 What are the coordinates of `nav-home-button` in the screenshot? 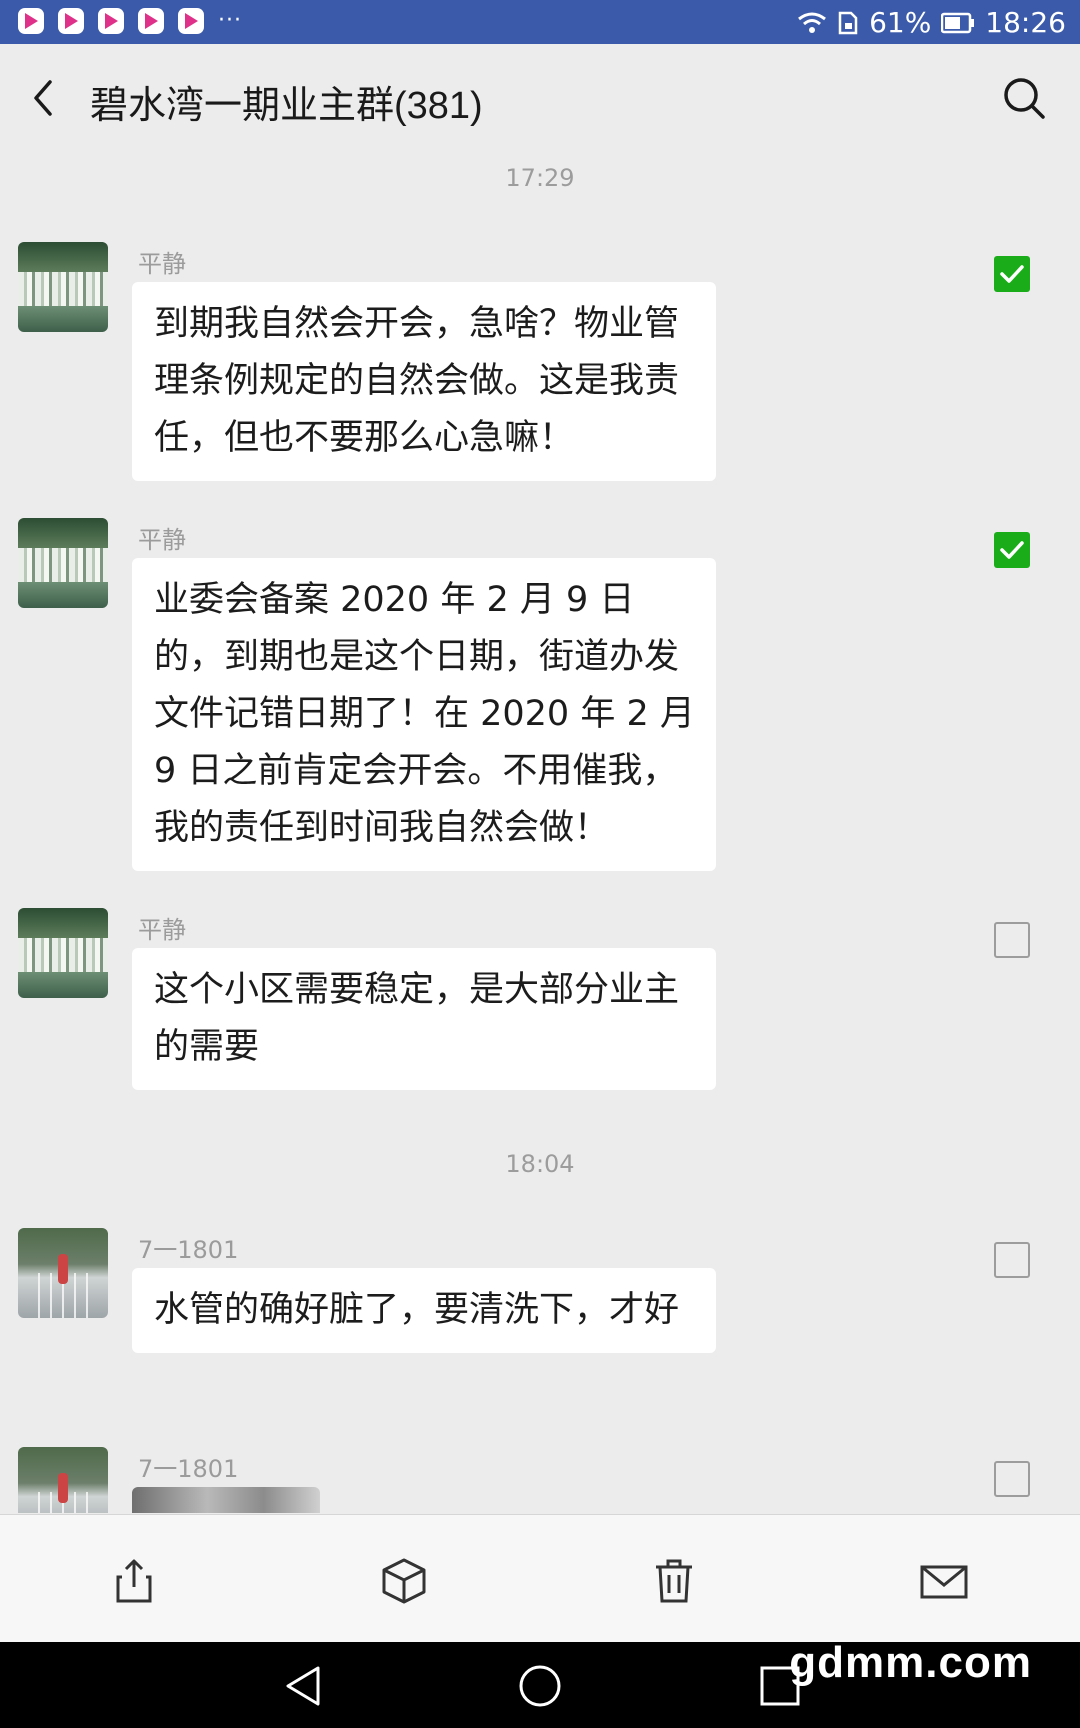 It's located at (540, 1686).